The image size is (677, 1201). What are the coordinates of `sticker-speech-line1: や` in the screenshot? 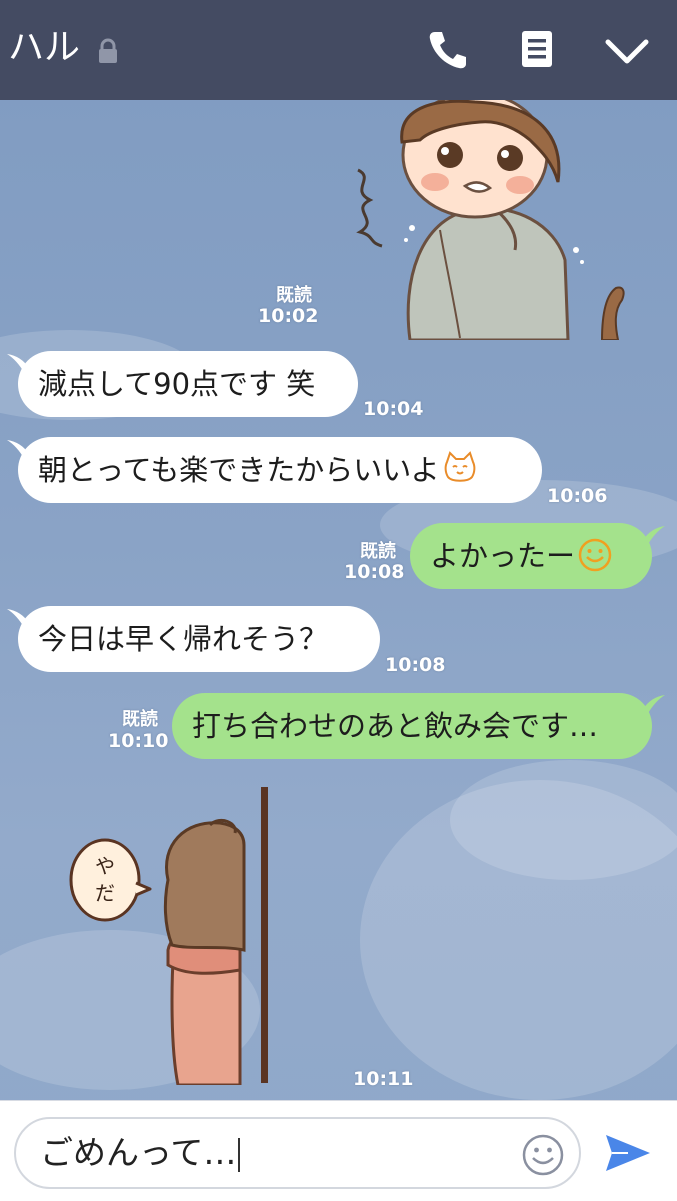 It's located at (105, 866).